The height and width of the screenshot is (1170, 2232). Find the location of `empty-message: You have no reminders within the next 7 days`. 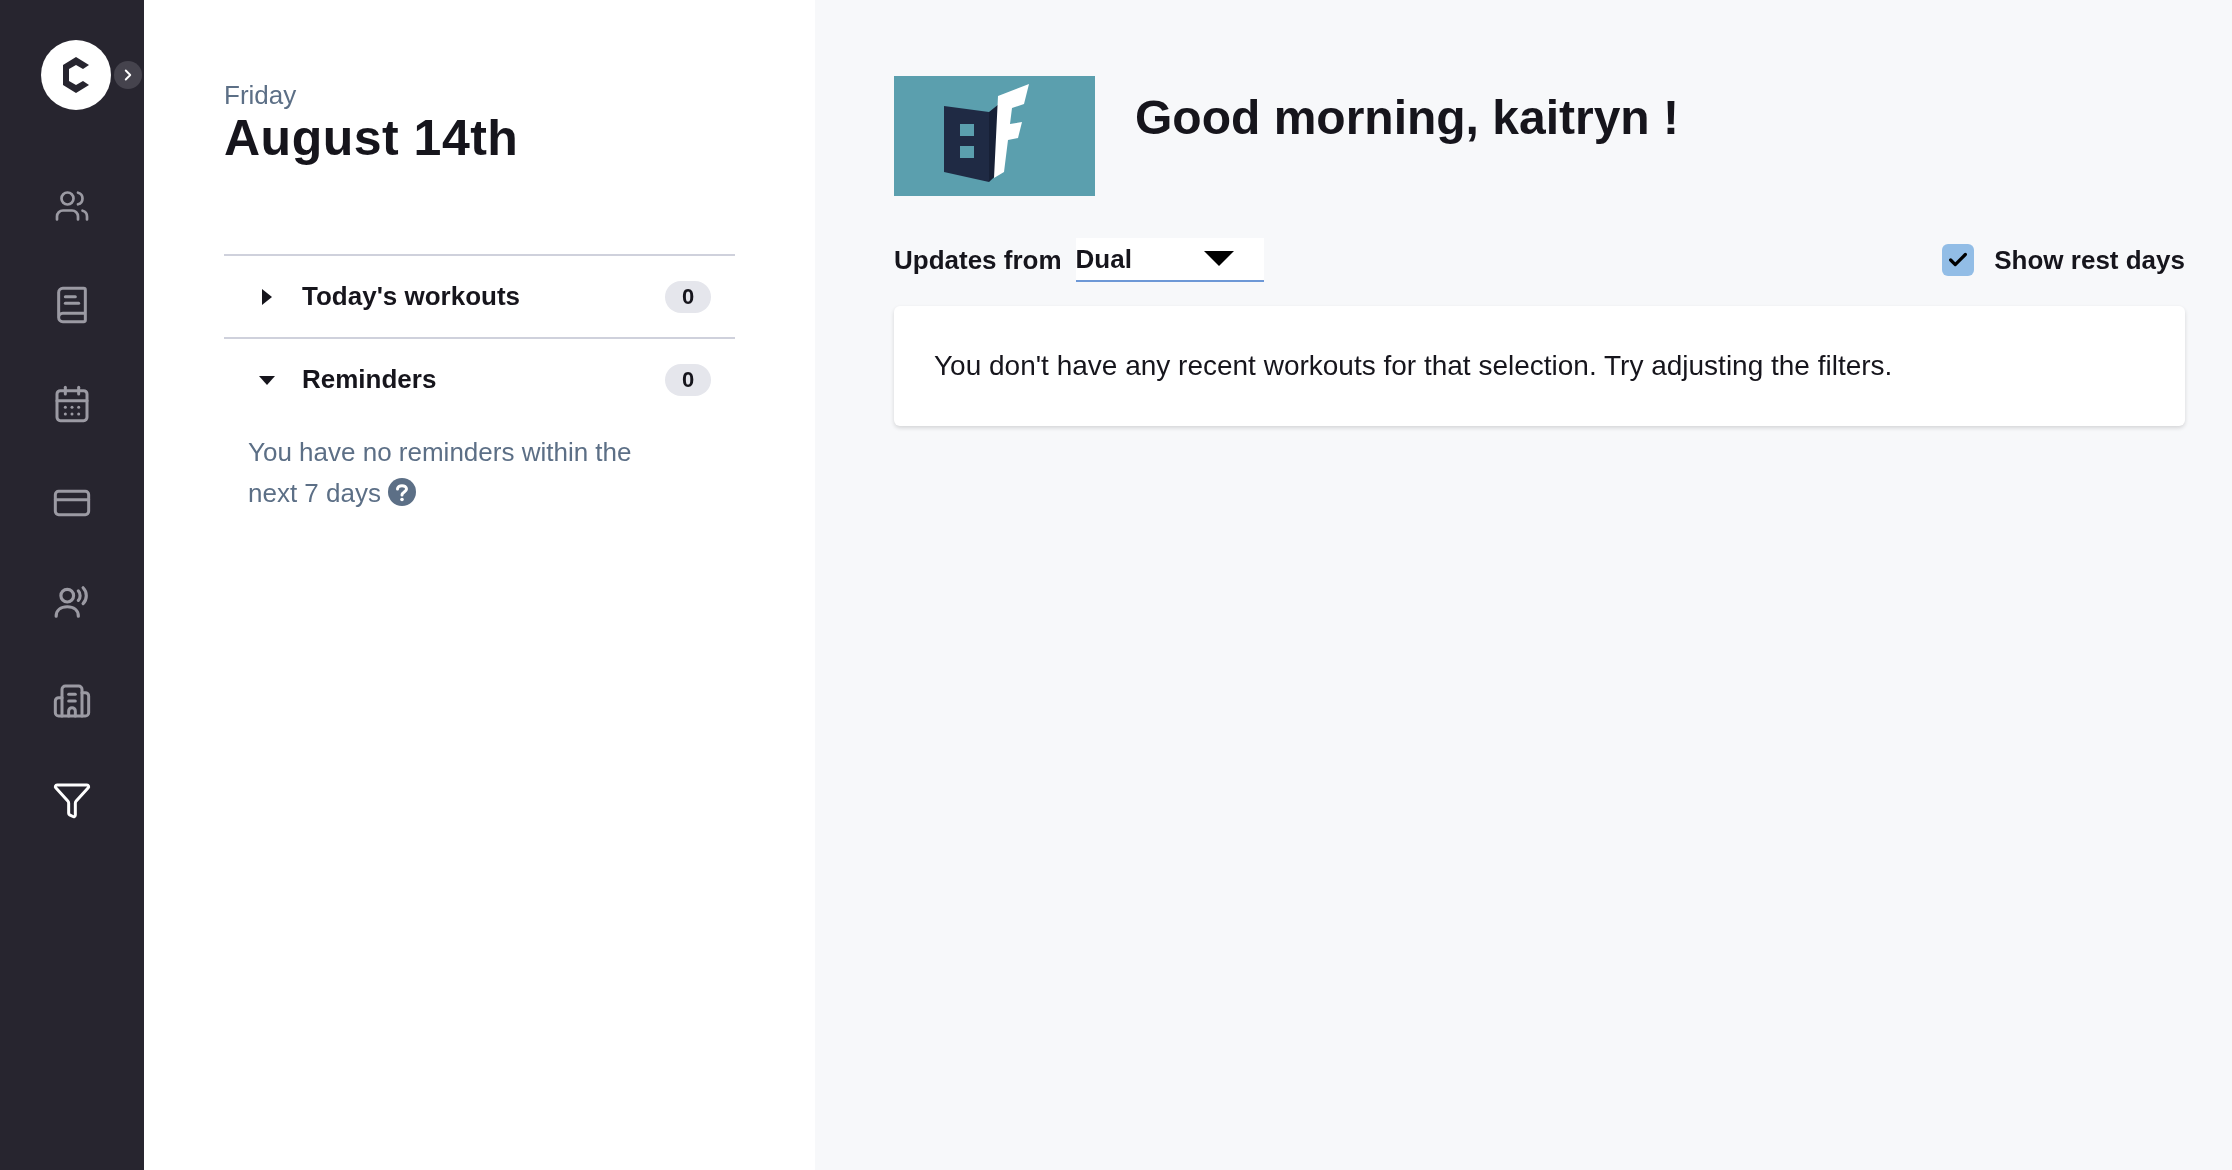

empty-message: You have no reminders within the next 7 days is located at coordinates (440, 473).